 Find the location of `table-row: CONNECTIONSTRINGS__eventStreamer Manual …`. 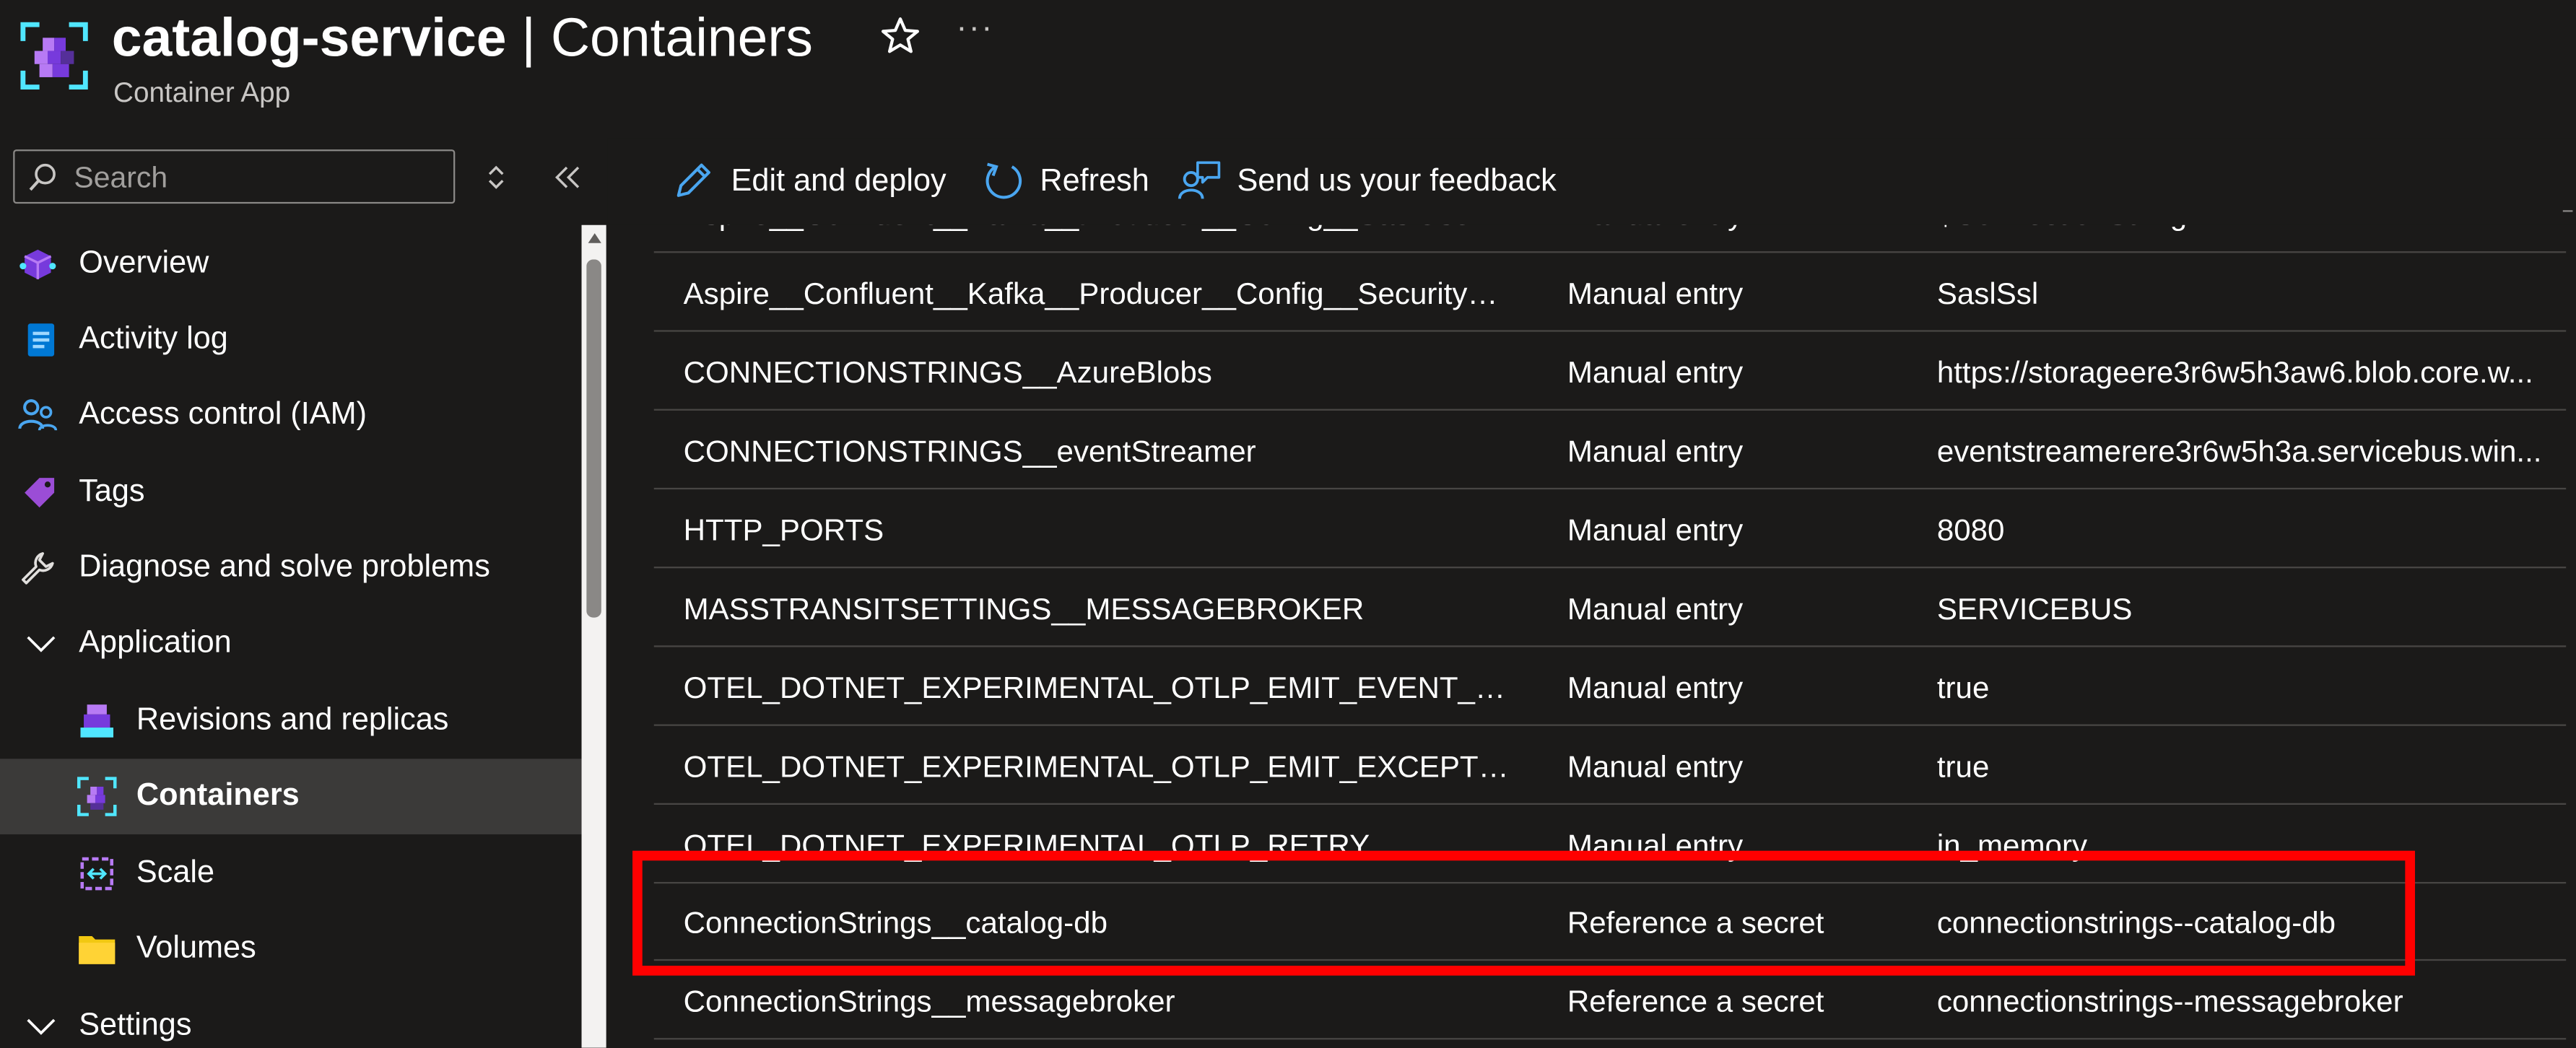

table-row: CONNECTIONSTRINGS__eventStreamer Manual … is located at coordinates (1610, 450).